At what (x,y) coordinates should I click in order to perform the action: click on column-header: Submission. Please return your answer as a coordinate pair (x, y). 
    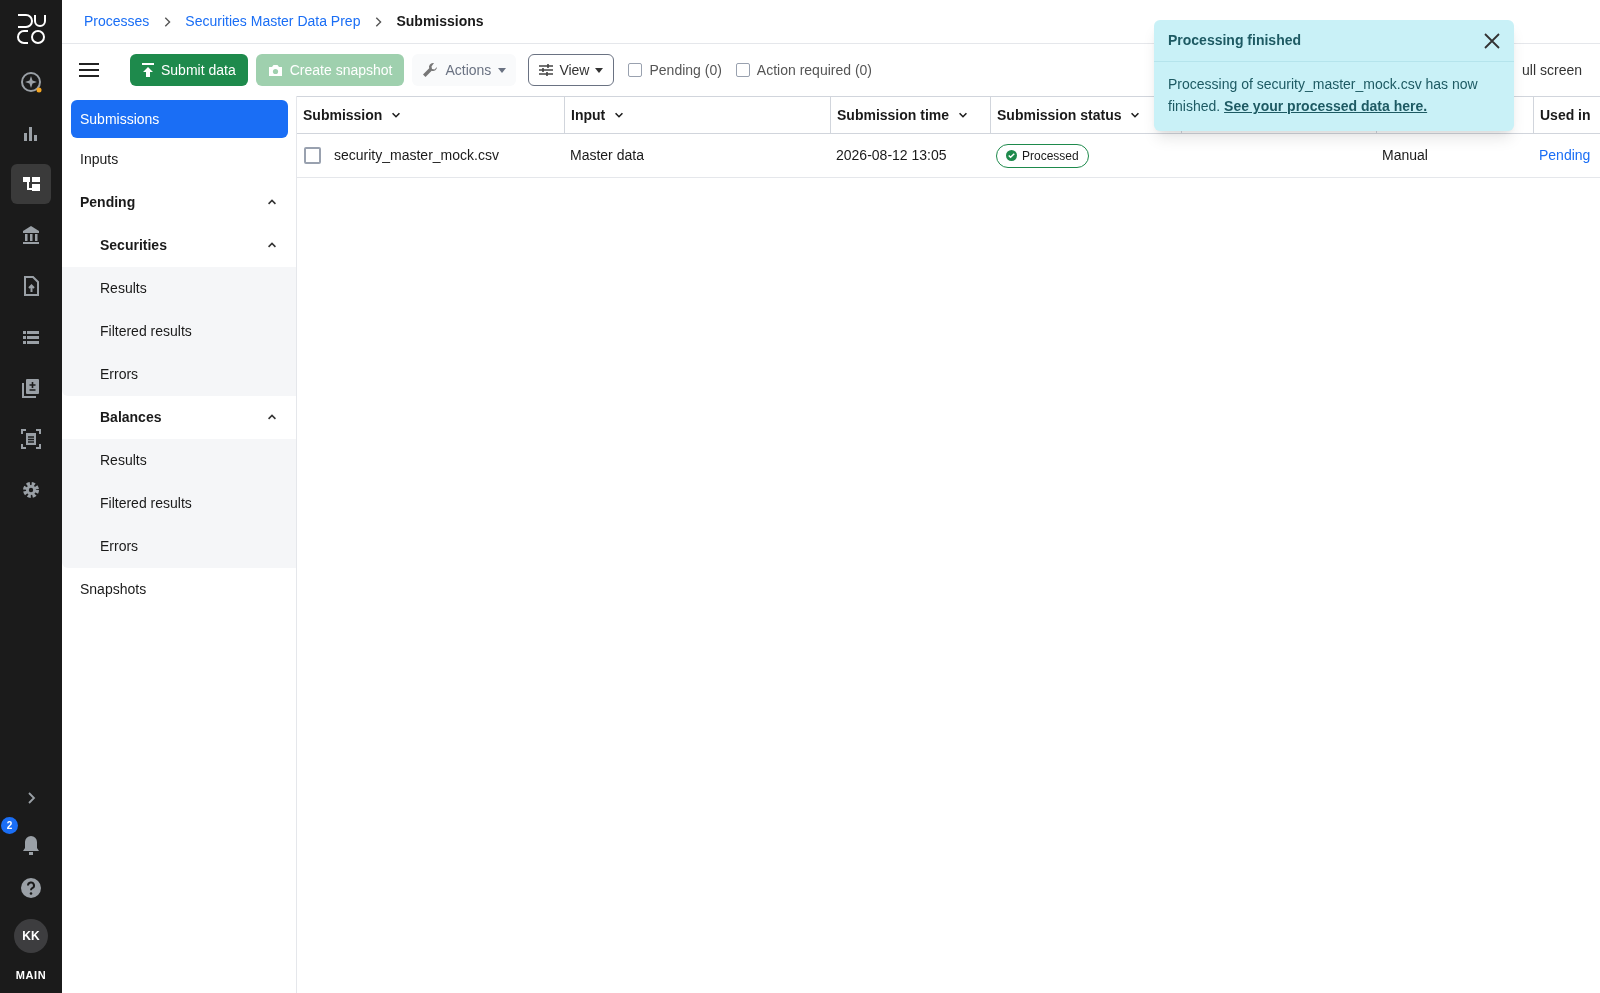
    Looking at the image, I should click on (430, 115).